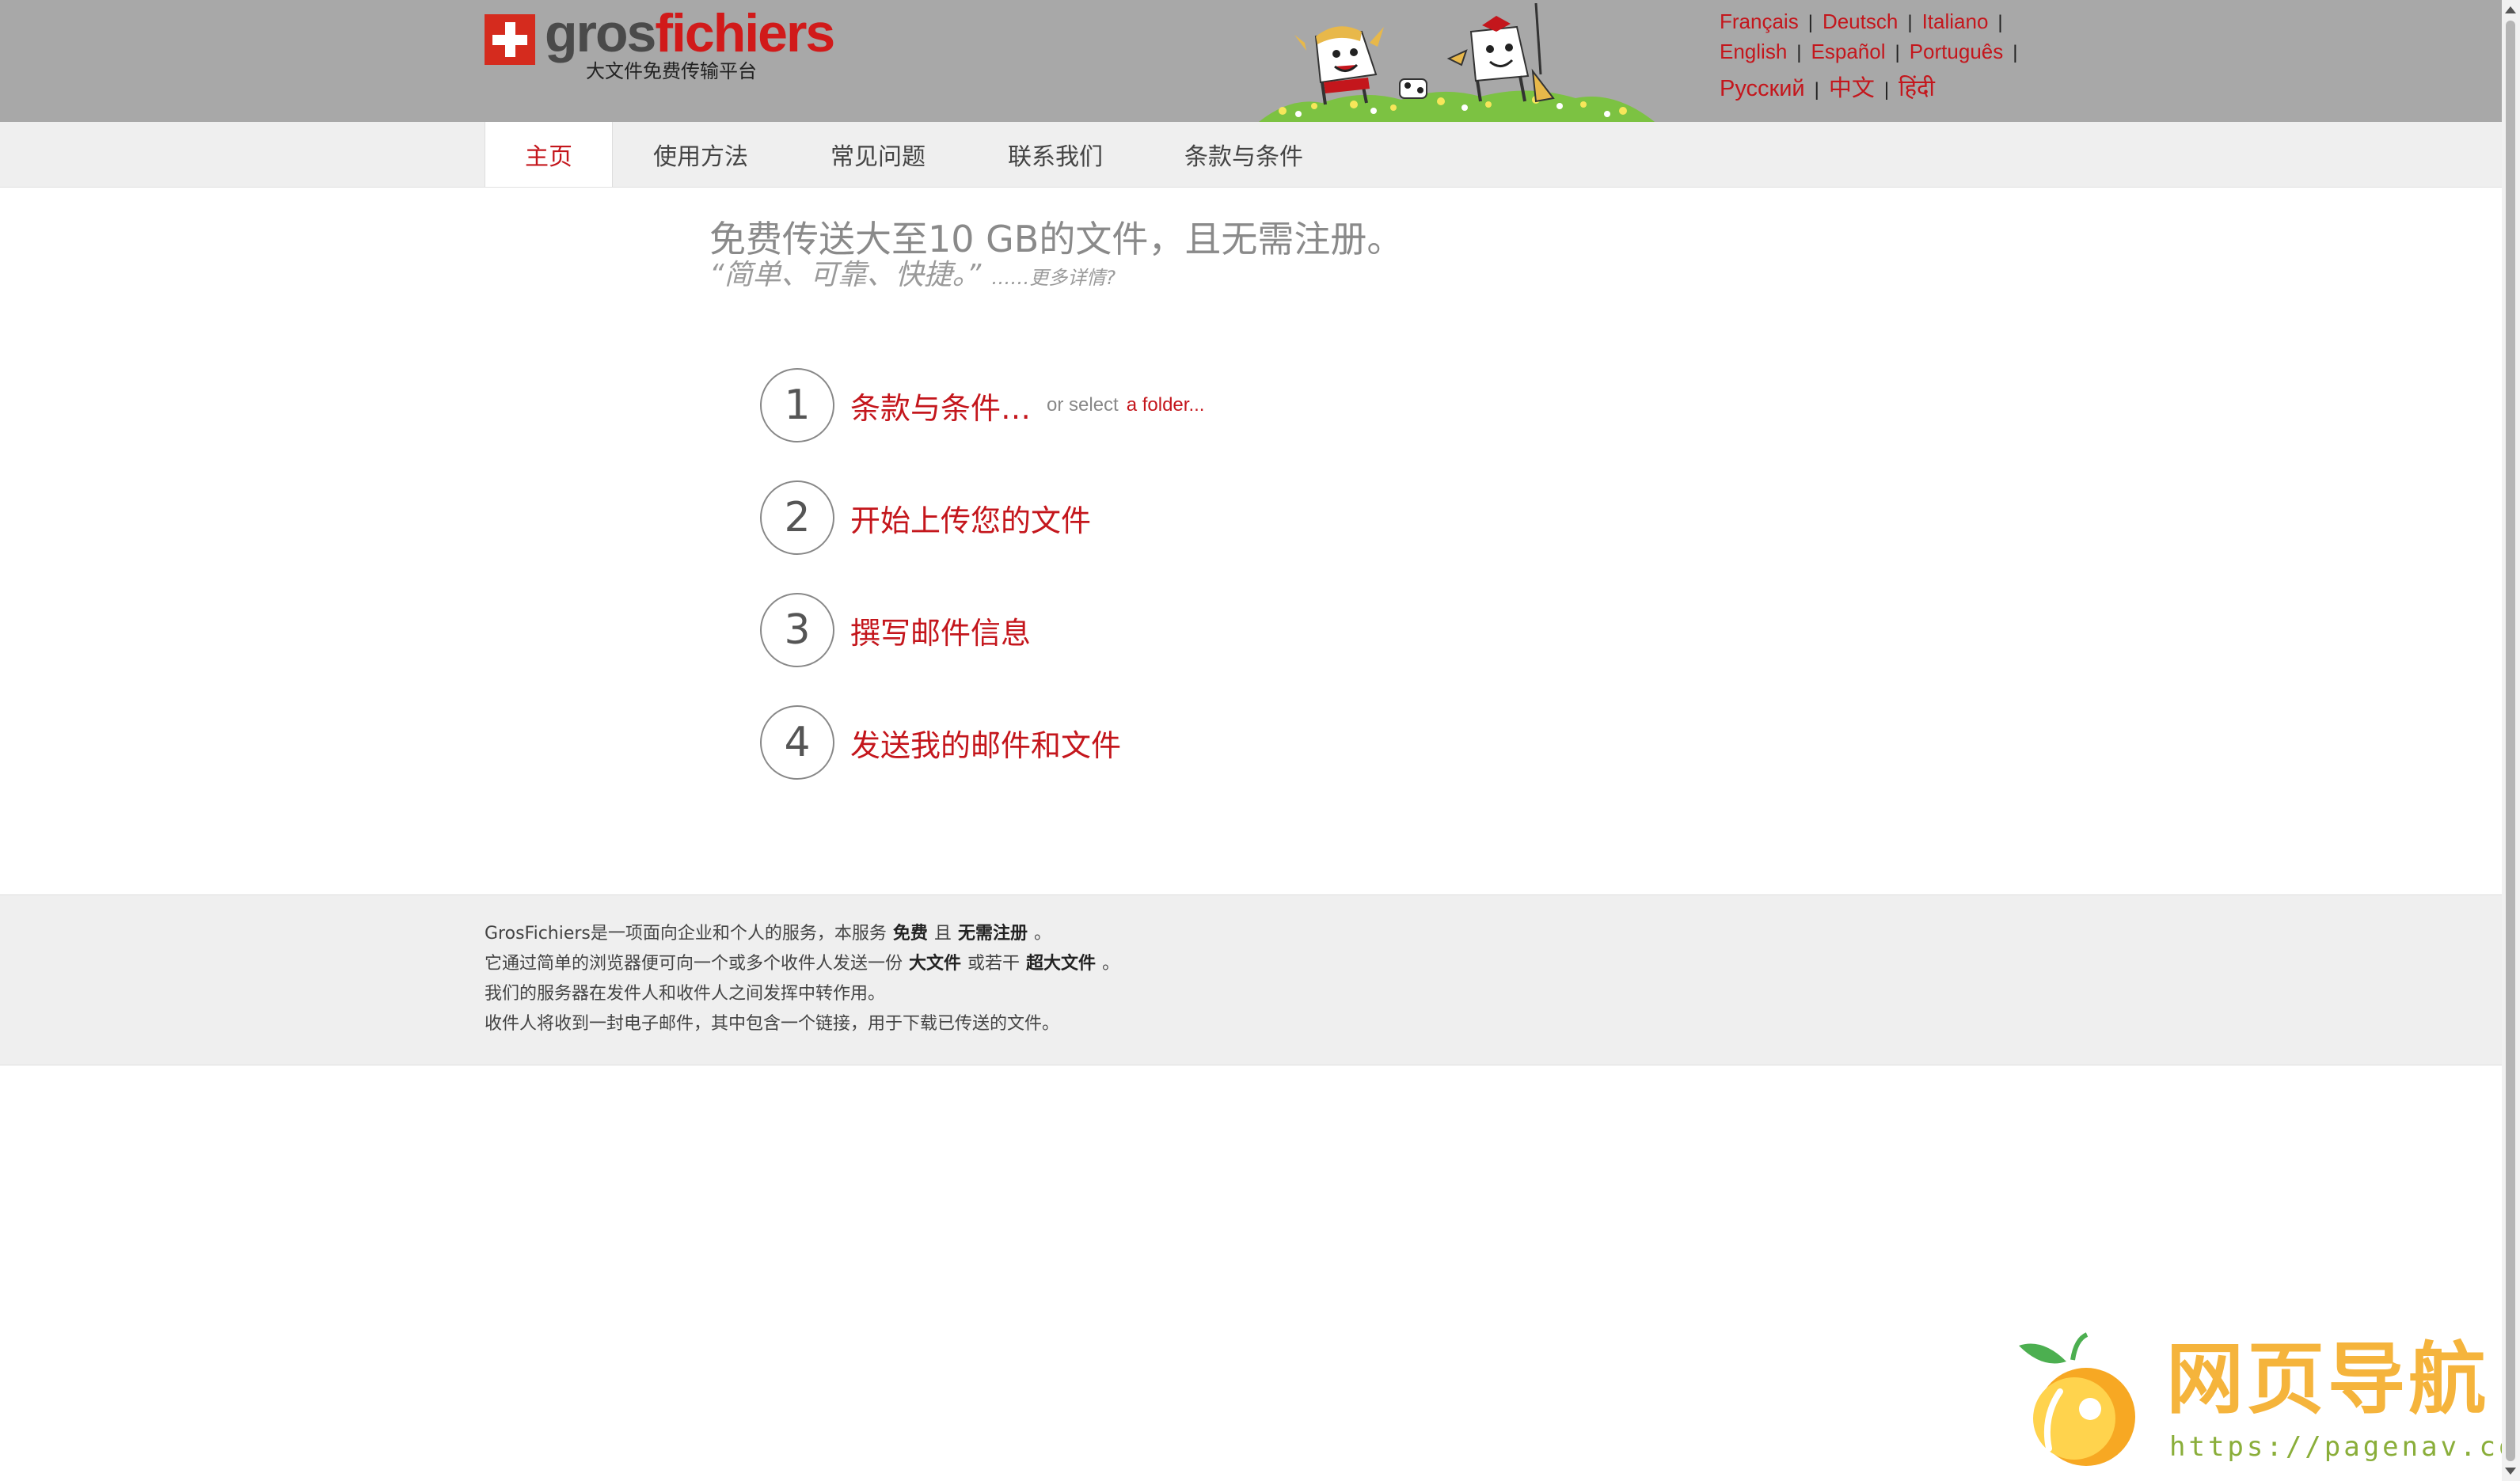 The image size is (2520, 1481). I want to click on step-number: 3, so click(797, 630).